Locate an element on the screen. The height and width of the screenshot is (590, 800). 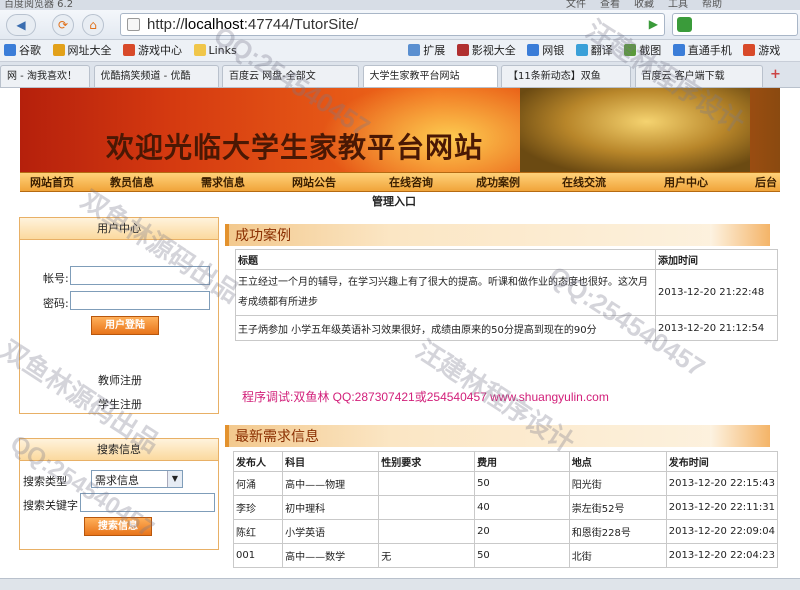
demand-publisher: 李珍 is located at coordinates (246, 509).